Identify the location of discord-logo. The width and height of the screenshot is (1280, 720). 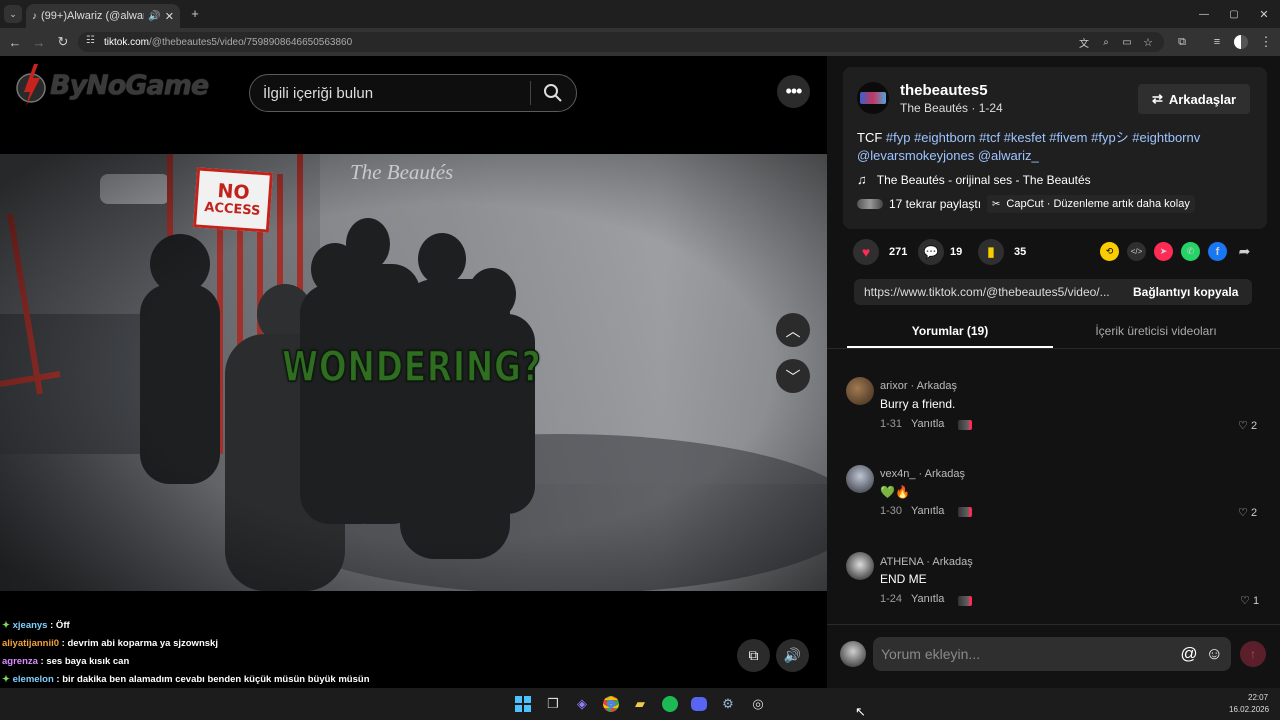
(699, 704).